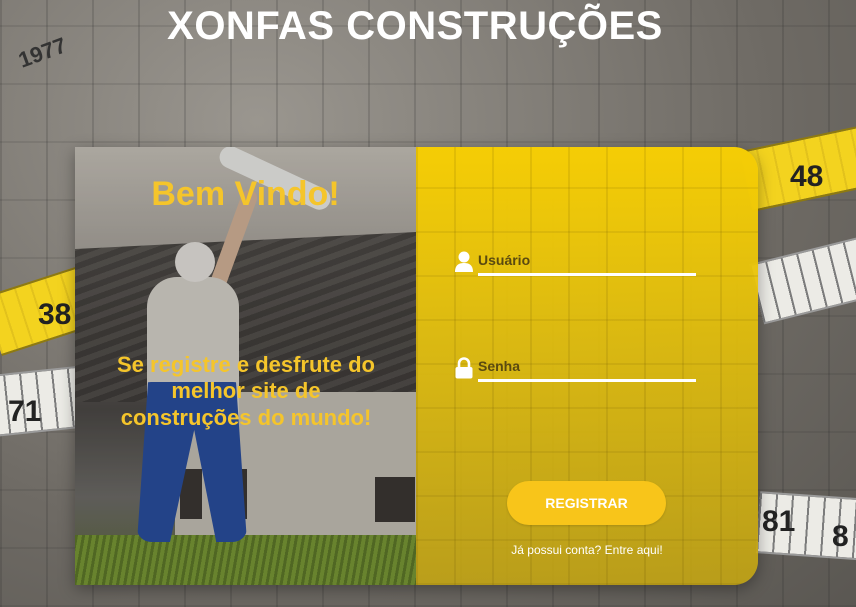 The height and width of the screenshot is (607, 856). Describe the element at coordinates (807, 176) in the screenshot. I see `tape-number: 48` at that location.